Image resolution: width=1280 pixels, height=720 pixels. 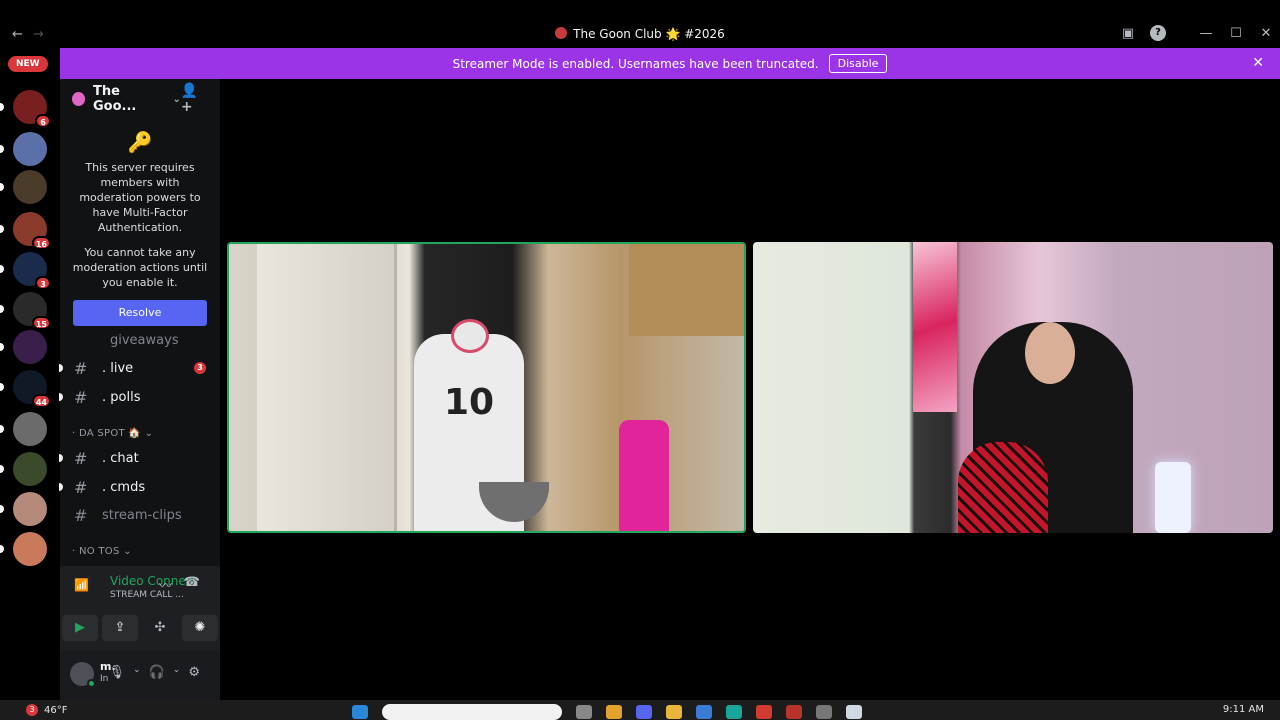 What do you see at coordinates (32, 271) in the screenshot?
I see `server-icon: 3` at bounding box center [32, 271].